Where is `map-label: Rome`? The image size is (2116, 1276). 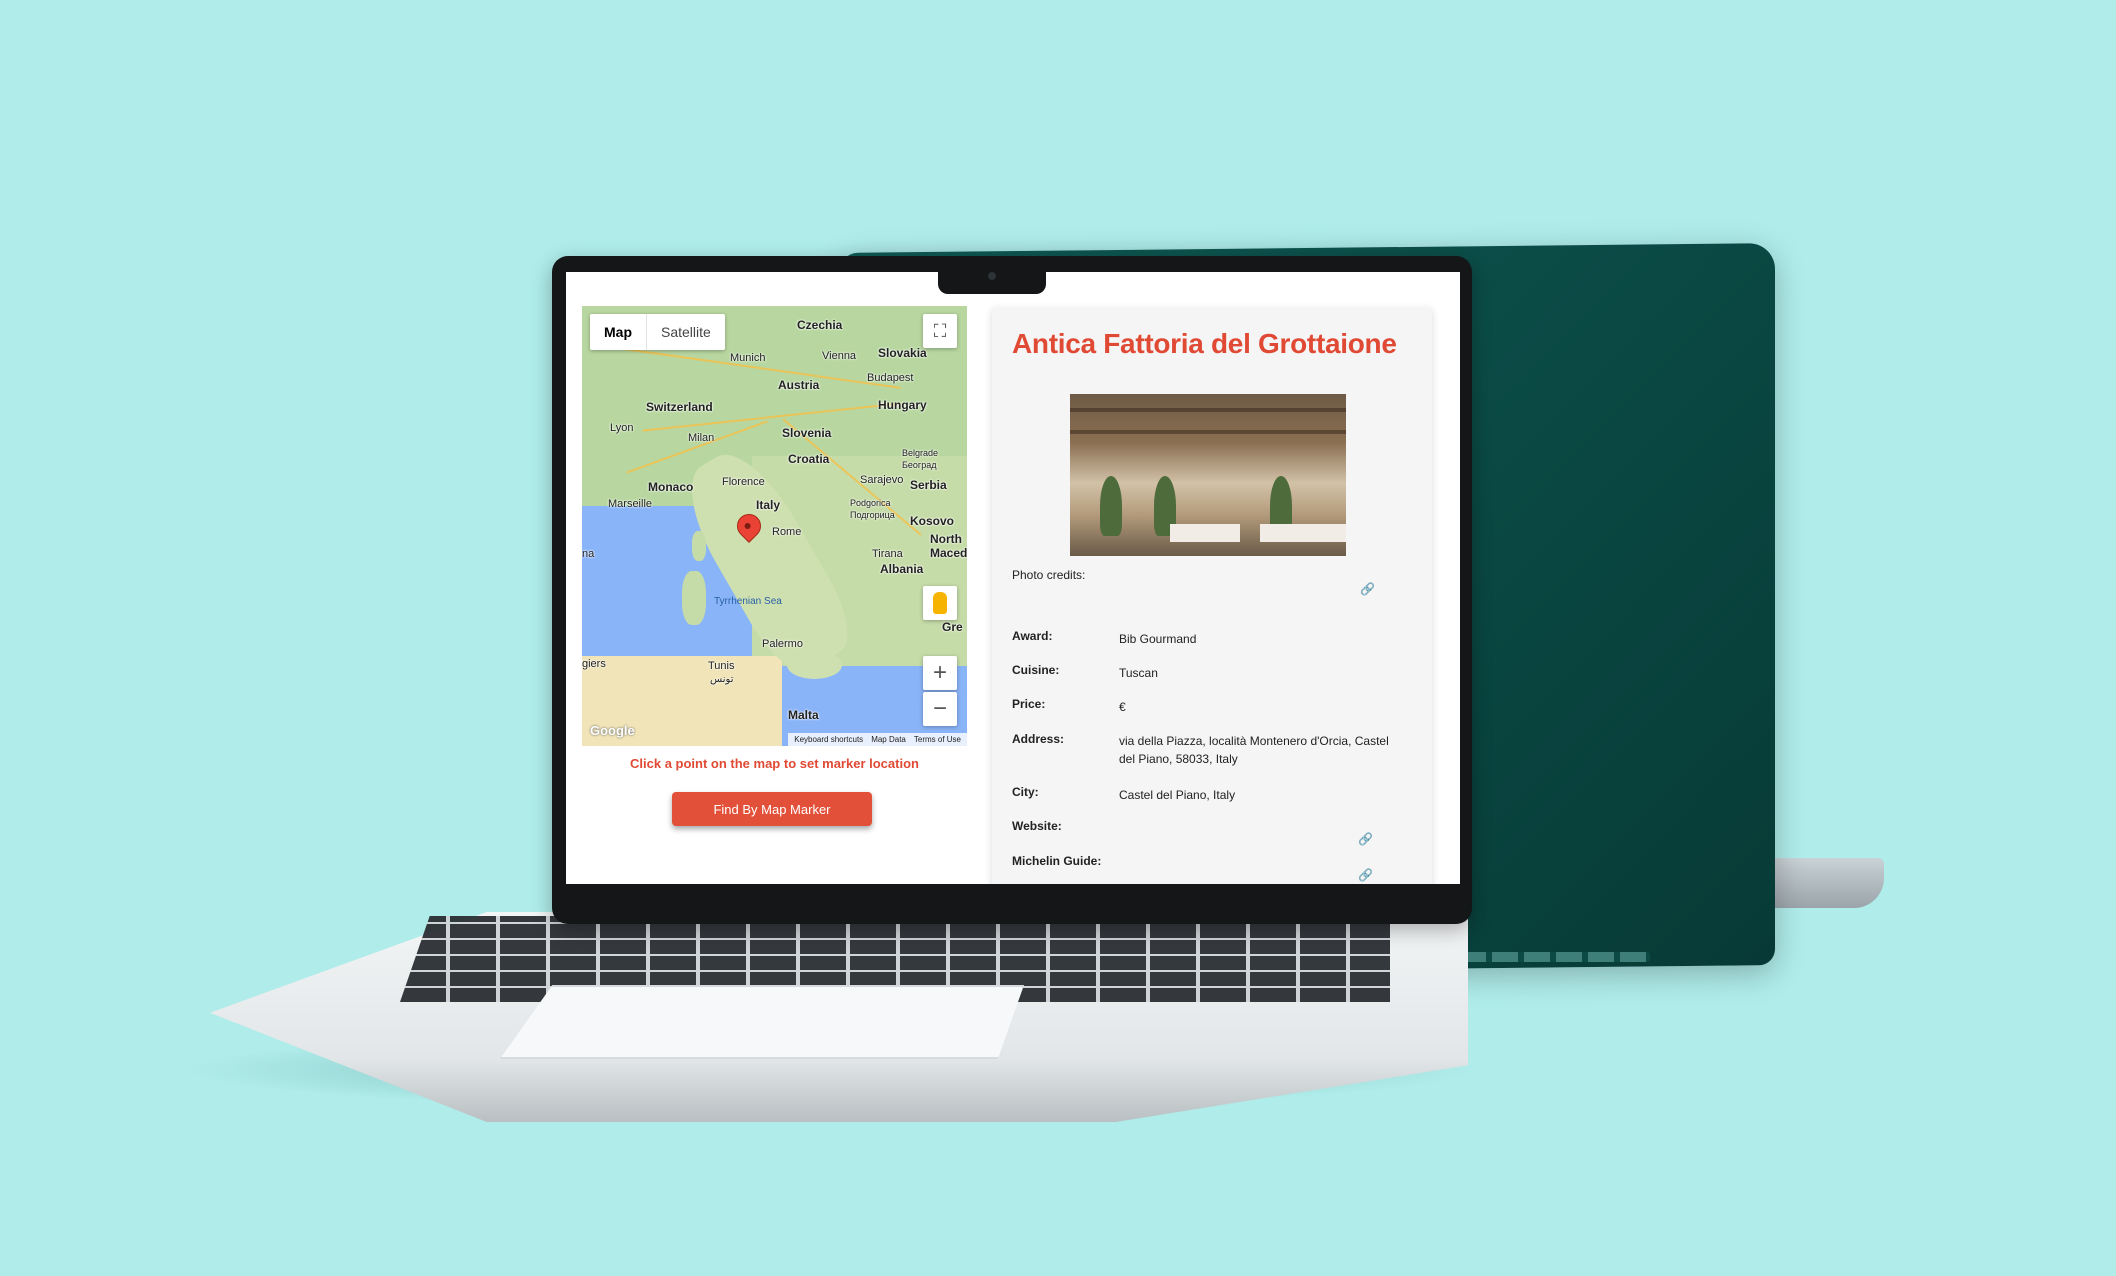
map-label: Rome is located at coordinates (787, 532).